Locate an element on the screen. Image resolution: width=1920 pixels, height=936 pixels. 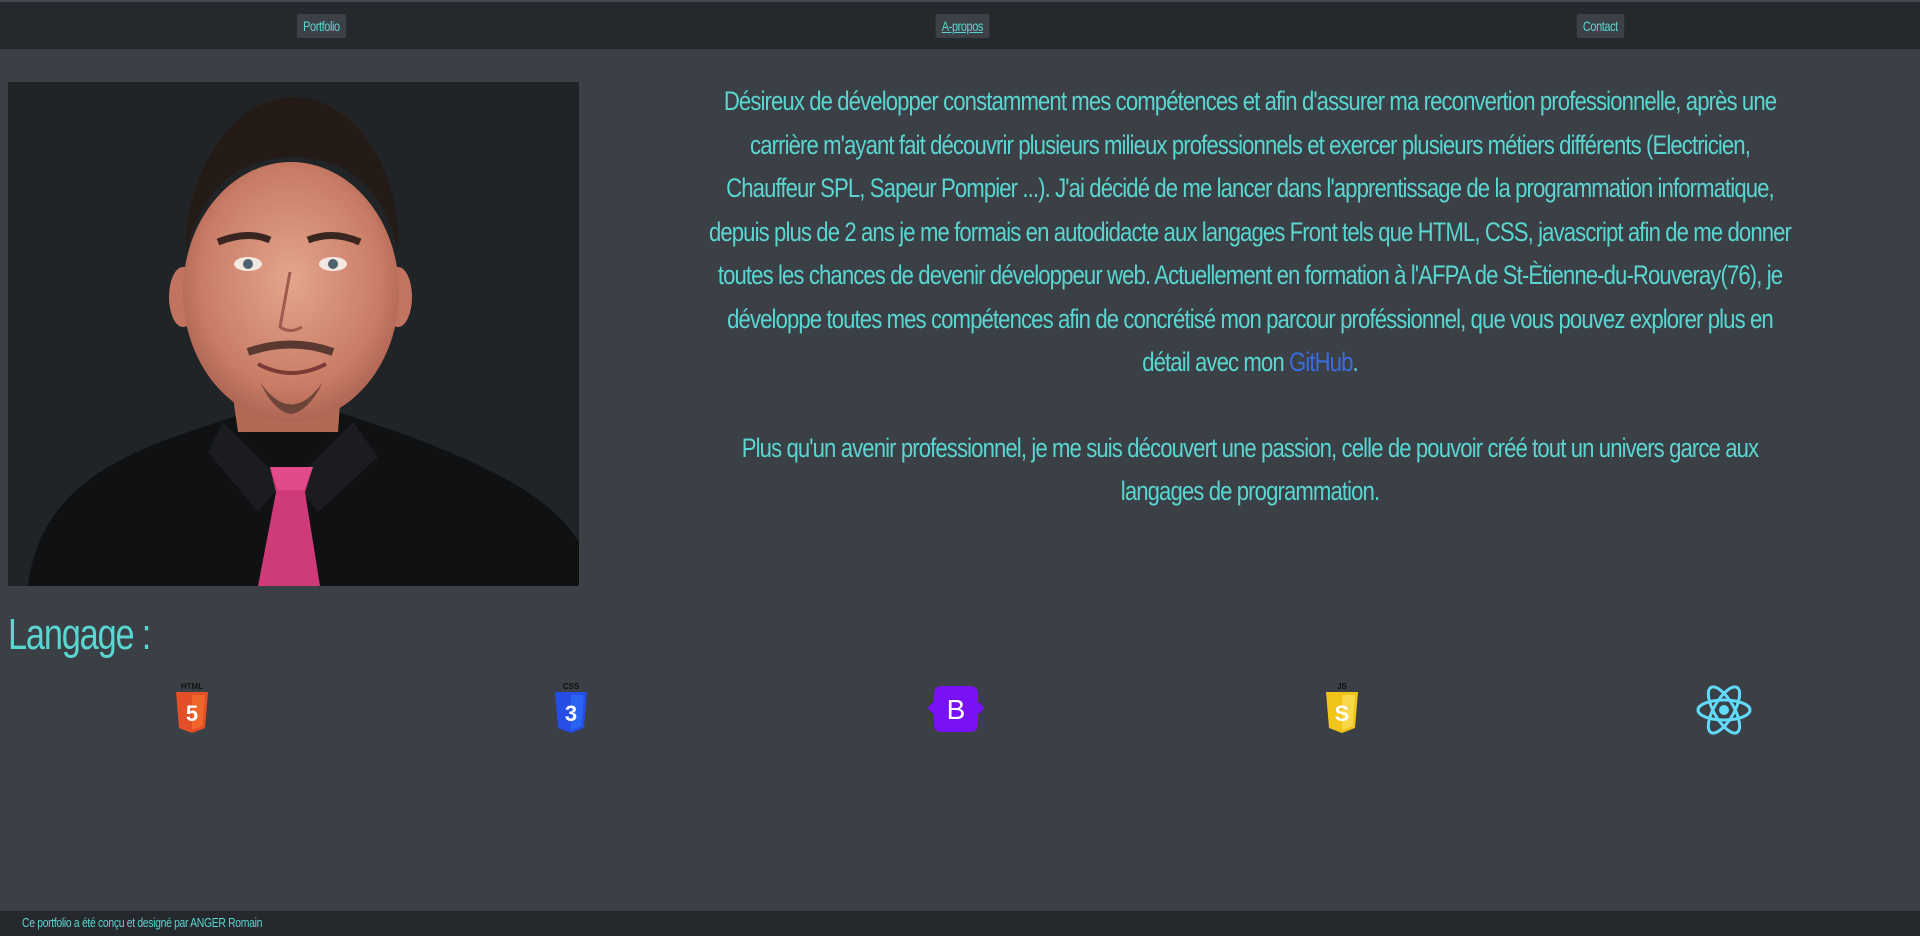
bootstrap-icon: B is located at coordinates (956, 710).